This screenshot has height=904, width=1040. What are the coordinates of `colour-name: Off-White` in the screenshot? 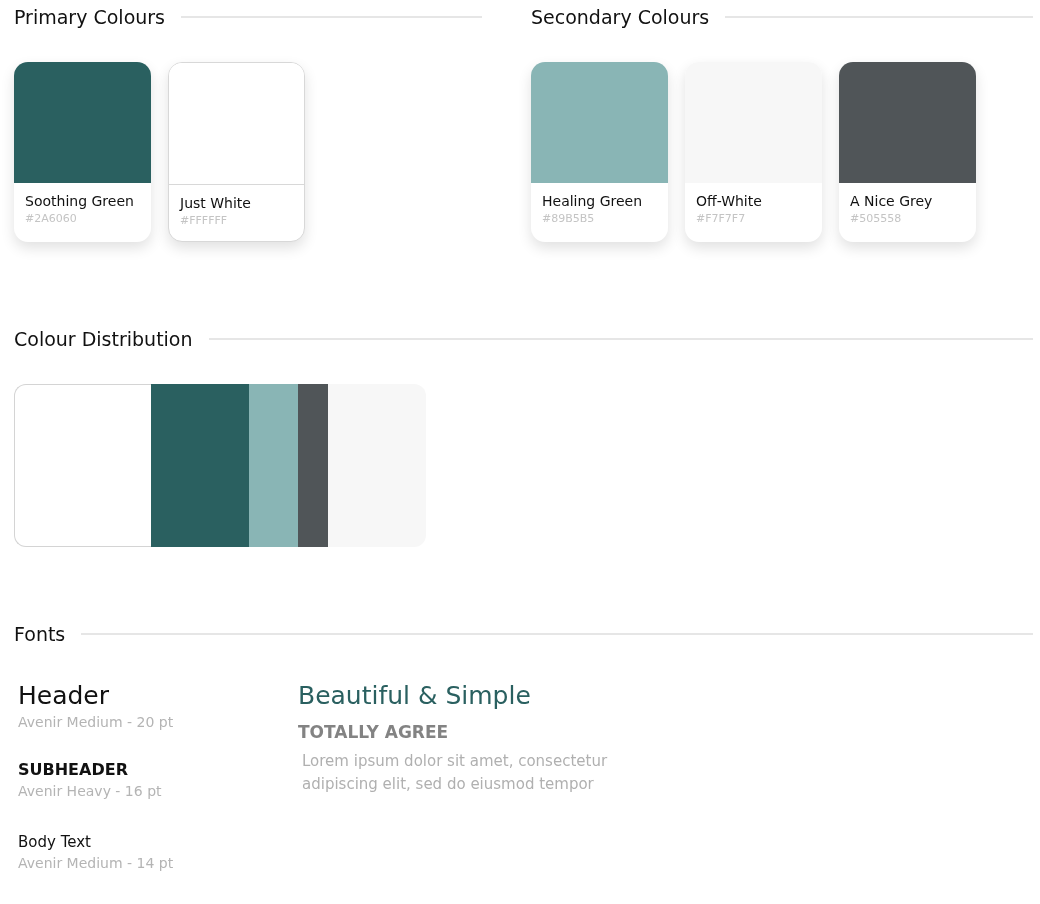 It's located at (729, 201).